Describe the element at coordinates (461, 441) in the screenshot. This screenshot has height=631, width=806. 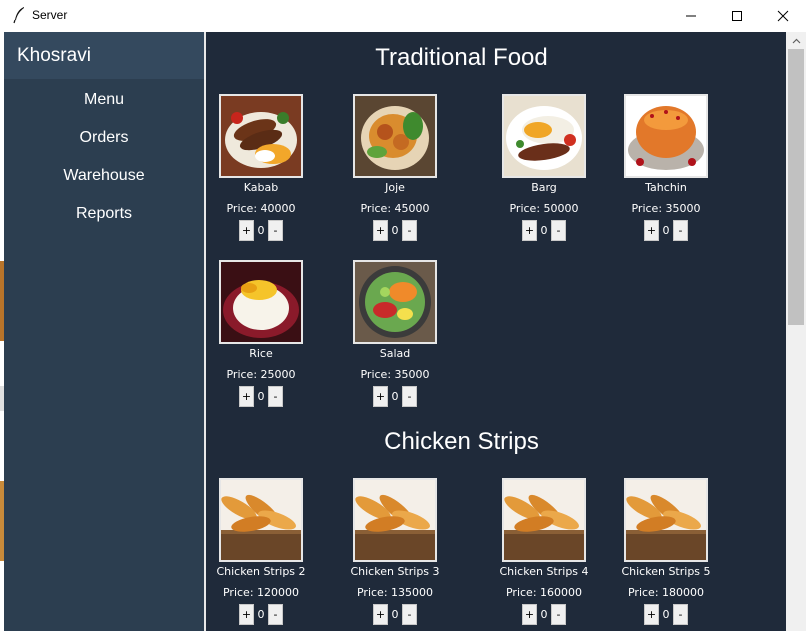
I see `section-title-chicken-strips: Chicken Strips` at that location.